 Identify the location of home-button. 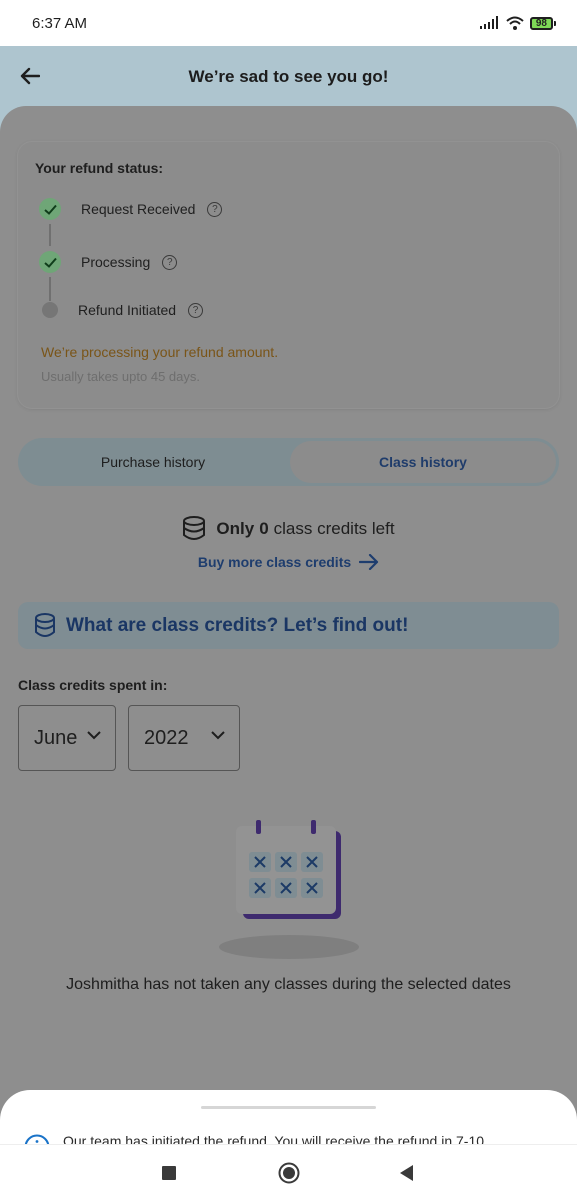
(289, 1173).